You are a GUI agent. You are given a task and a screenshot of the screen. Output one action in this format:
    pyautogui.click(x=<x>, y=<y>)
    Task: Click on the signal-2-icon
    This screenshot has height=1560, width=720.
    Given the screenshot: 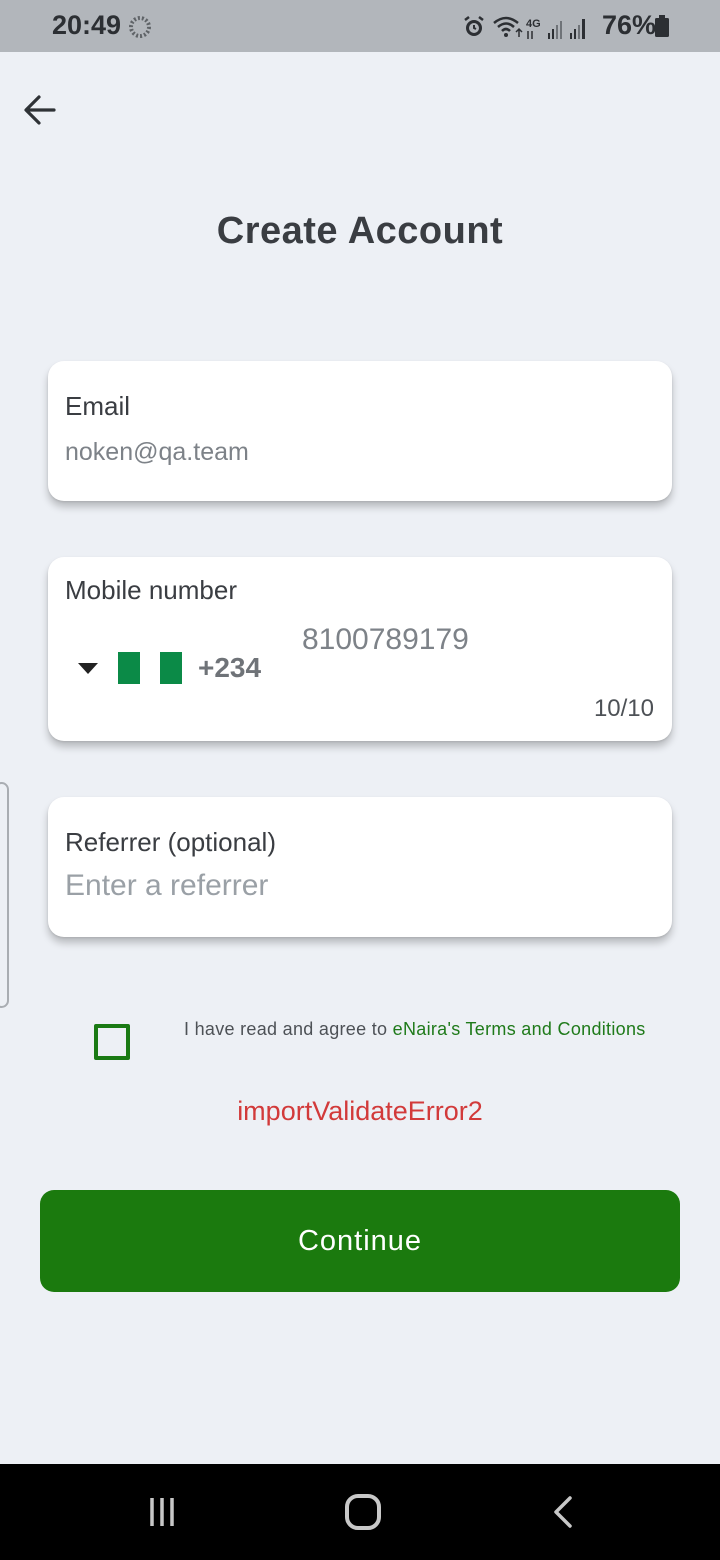 What is the action you would take?
    pyautogui.click(x=577, y=29)
    